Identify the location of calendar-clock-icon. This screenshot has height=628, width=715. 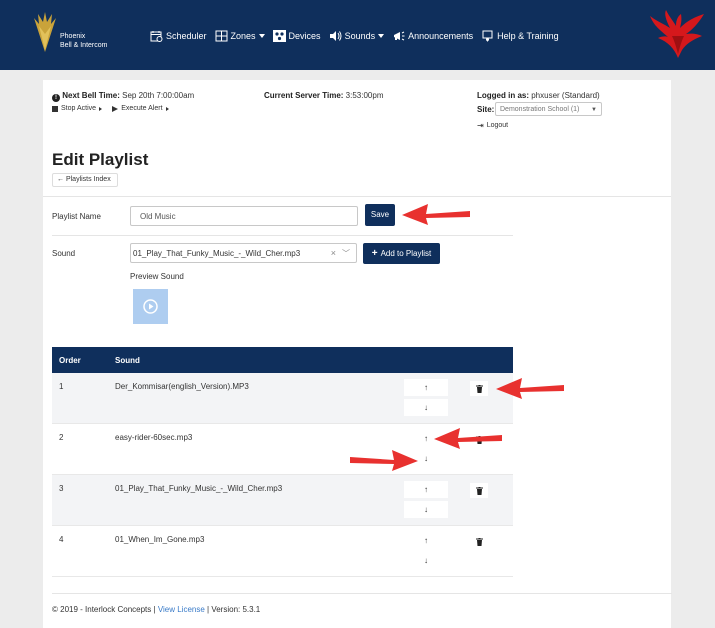
(156, 36).